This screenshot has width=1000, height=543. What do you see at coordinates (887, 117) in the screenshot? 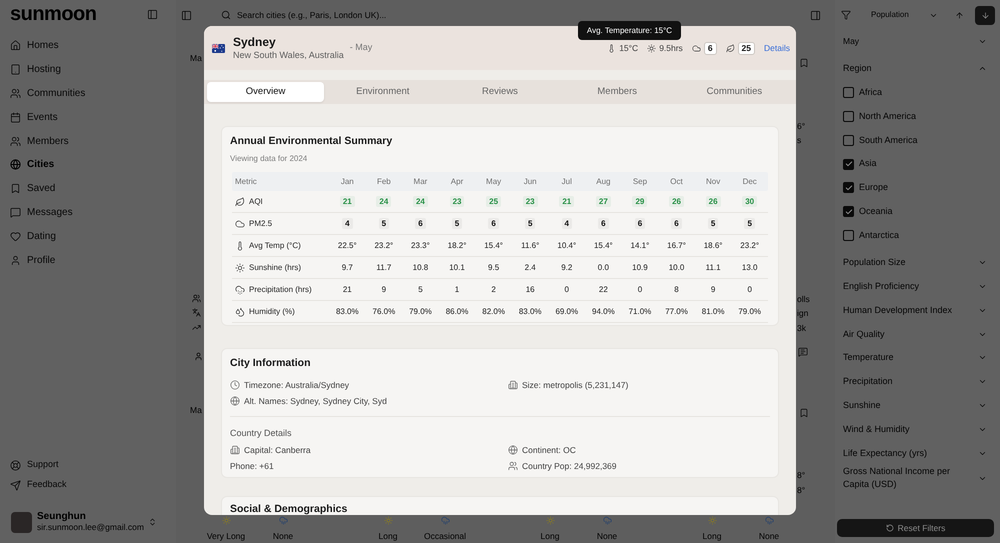
I see `checkbox-label: North America` at bounding box center [887, 117].